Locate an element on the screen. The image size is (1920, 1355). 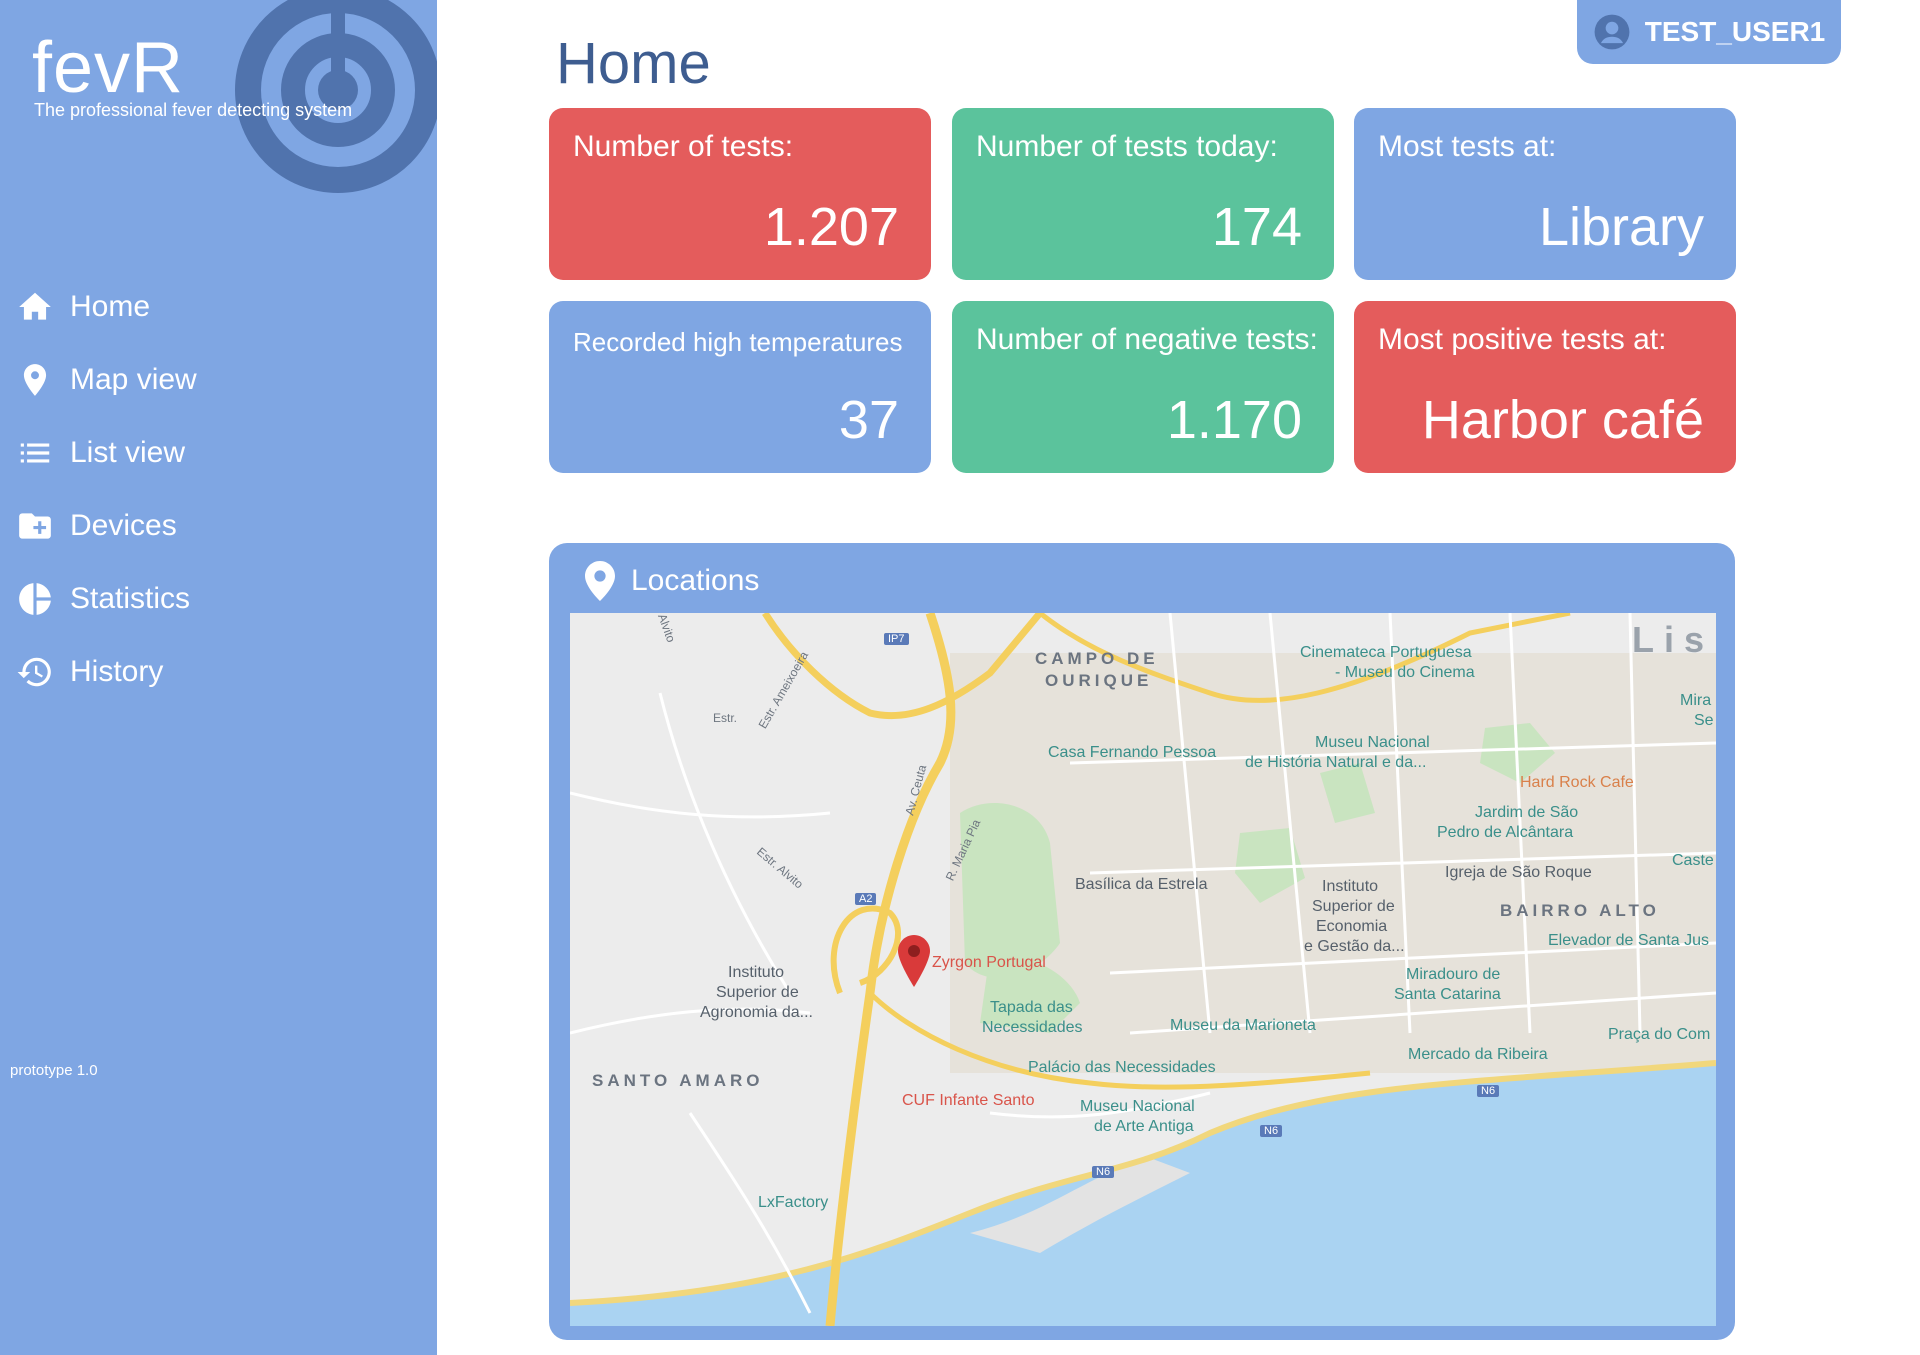
poi-label: Basílica da Estrela is located at coordinates (1141, 884).